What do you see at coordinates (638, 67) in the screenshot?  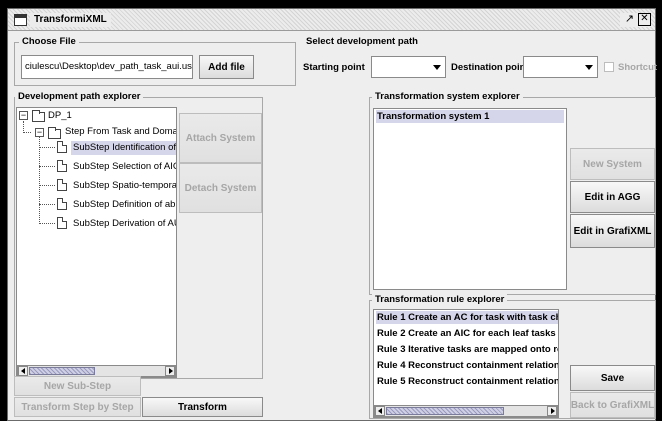 I see `shortcut-label: Shortcut` at bounding box center [638, 67].